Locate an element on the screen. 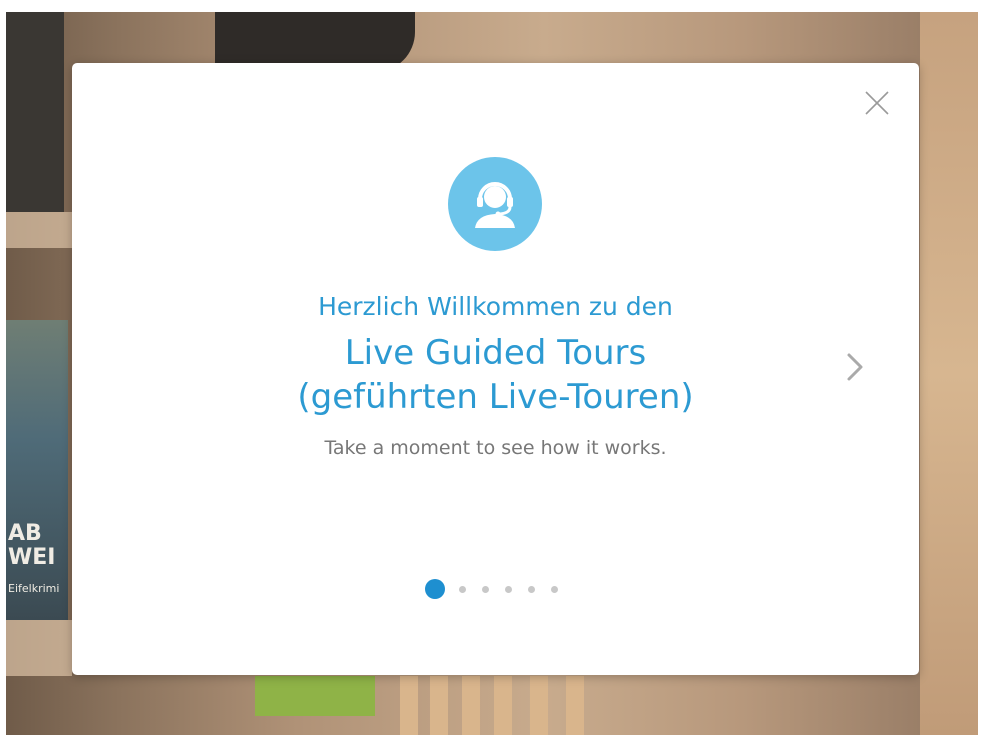 The height and width of the screenshot is (735, 990). subtitle: Take a moment to see how it works. is located at coordinates (495, 448).